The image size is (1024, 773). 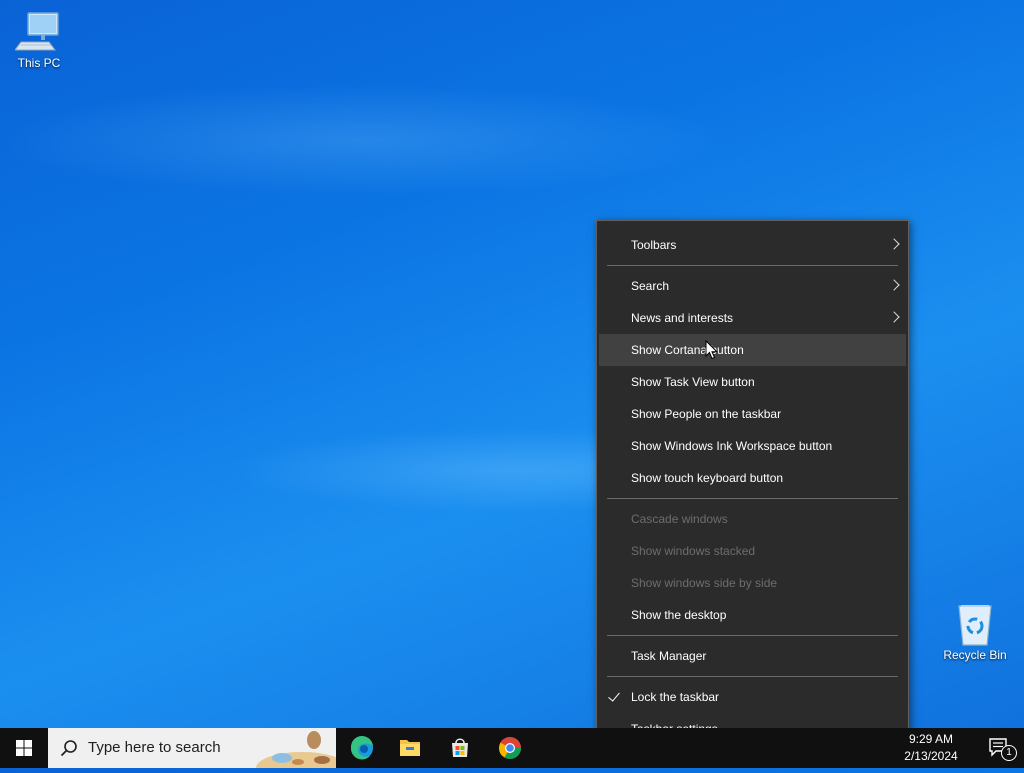 I want to click on menu-item-show-task-view-button: Show Task View button, so click(x=752, y=382).